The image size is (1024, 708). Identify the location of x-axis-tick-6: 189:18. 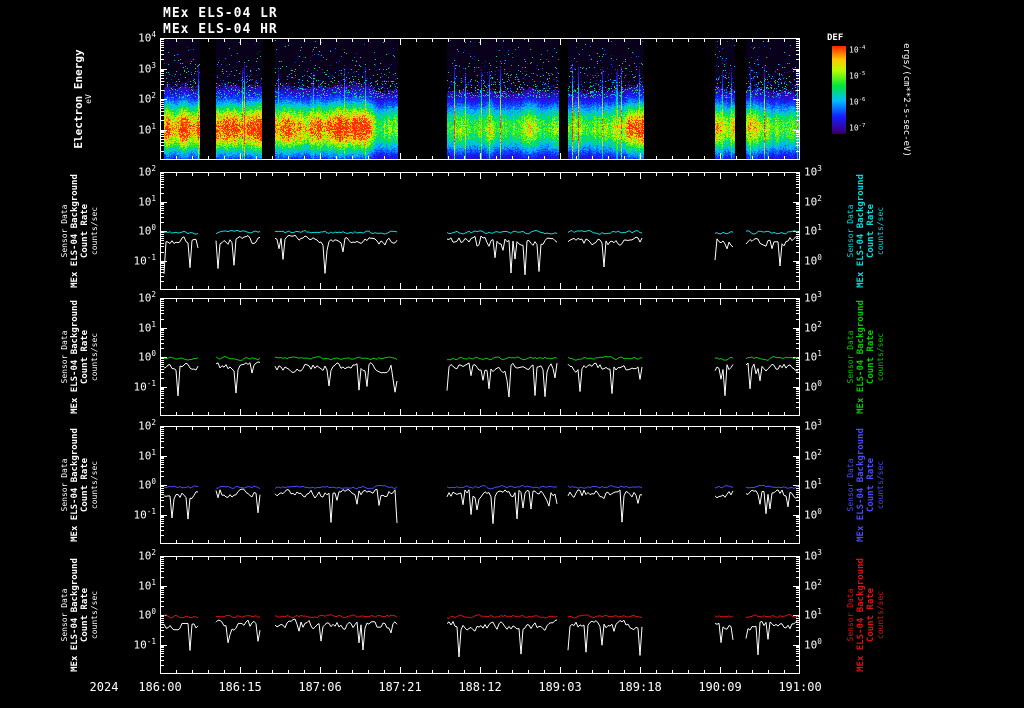
(640, 687).